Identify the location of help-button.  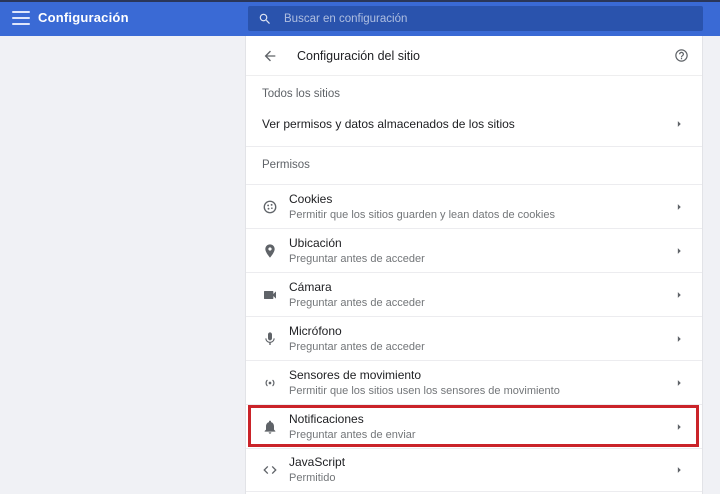
(681, 56).